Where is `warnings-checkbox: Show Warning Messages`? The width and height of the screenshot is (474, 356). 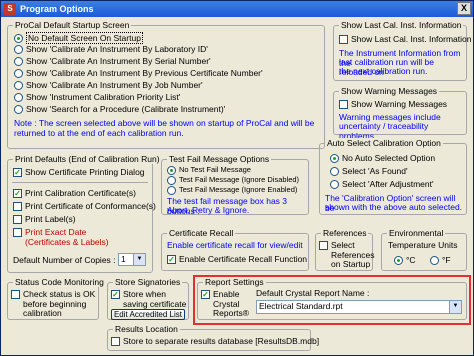
warnings-checkbox: Show Warning Messages is located at coordinates (393, 104).